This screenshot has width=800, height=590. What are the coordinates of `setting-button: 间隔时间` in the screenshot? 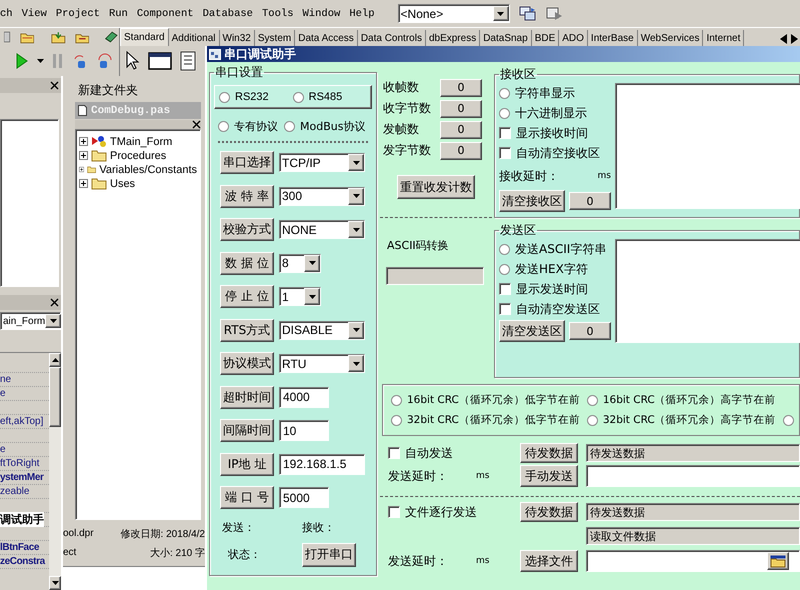 It's located at (247, 430).